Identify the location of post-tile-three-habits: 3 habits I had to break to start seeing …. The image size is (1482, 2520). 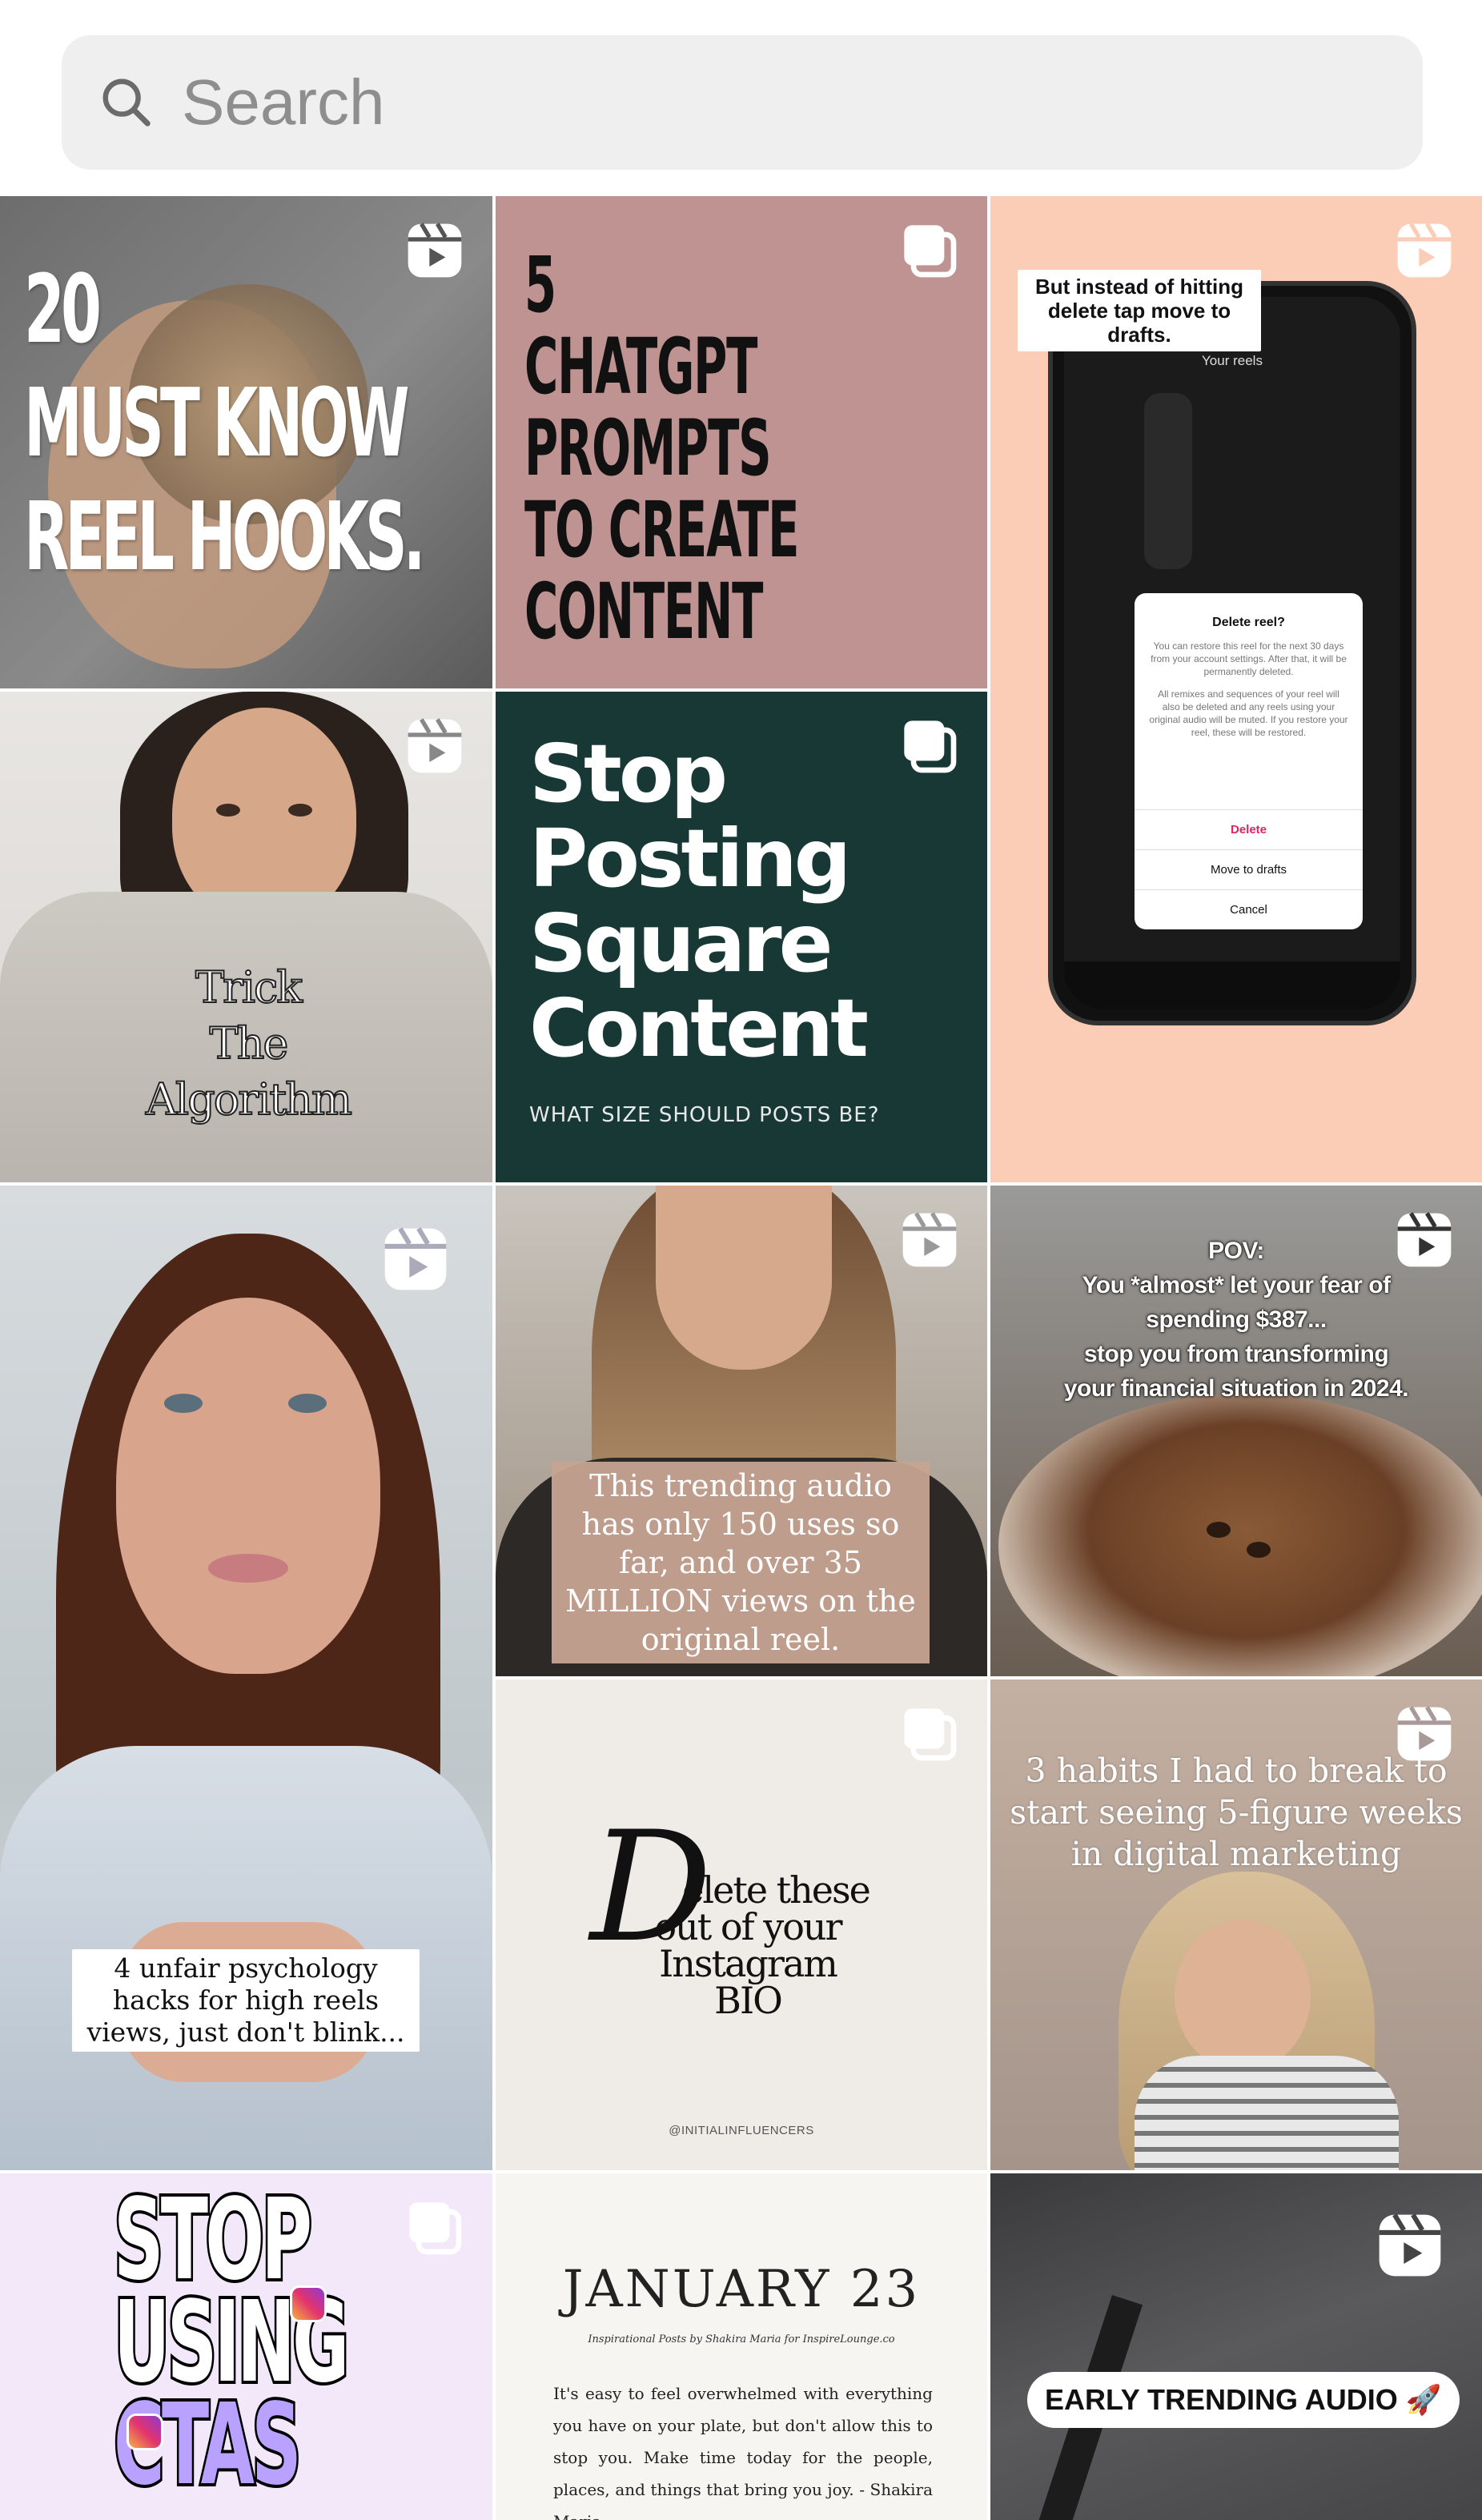
(1236, 1924).